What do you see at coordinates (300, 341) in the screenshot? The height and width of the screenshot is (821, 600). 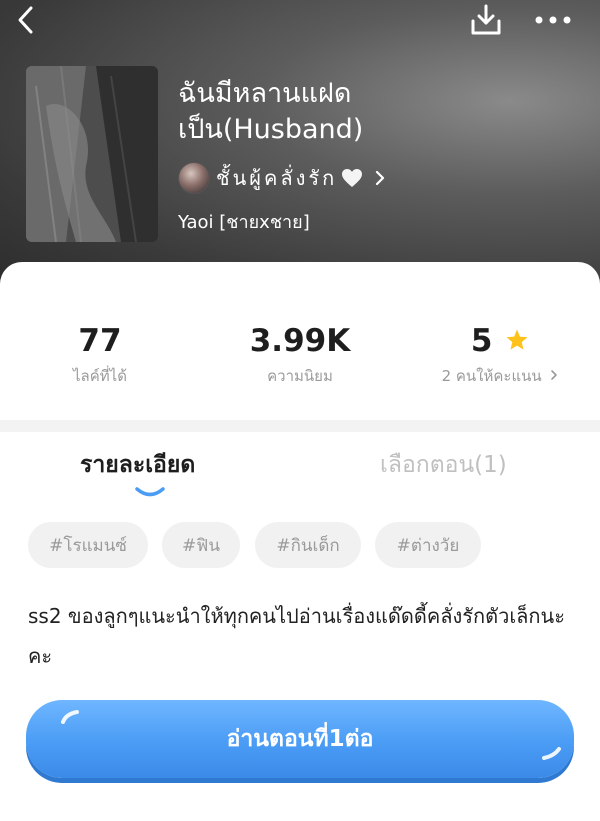 I see `popularity-count: 3.99K` at bounding box center [300, 341].